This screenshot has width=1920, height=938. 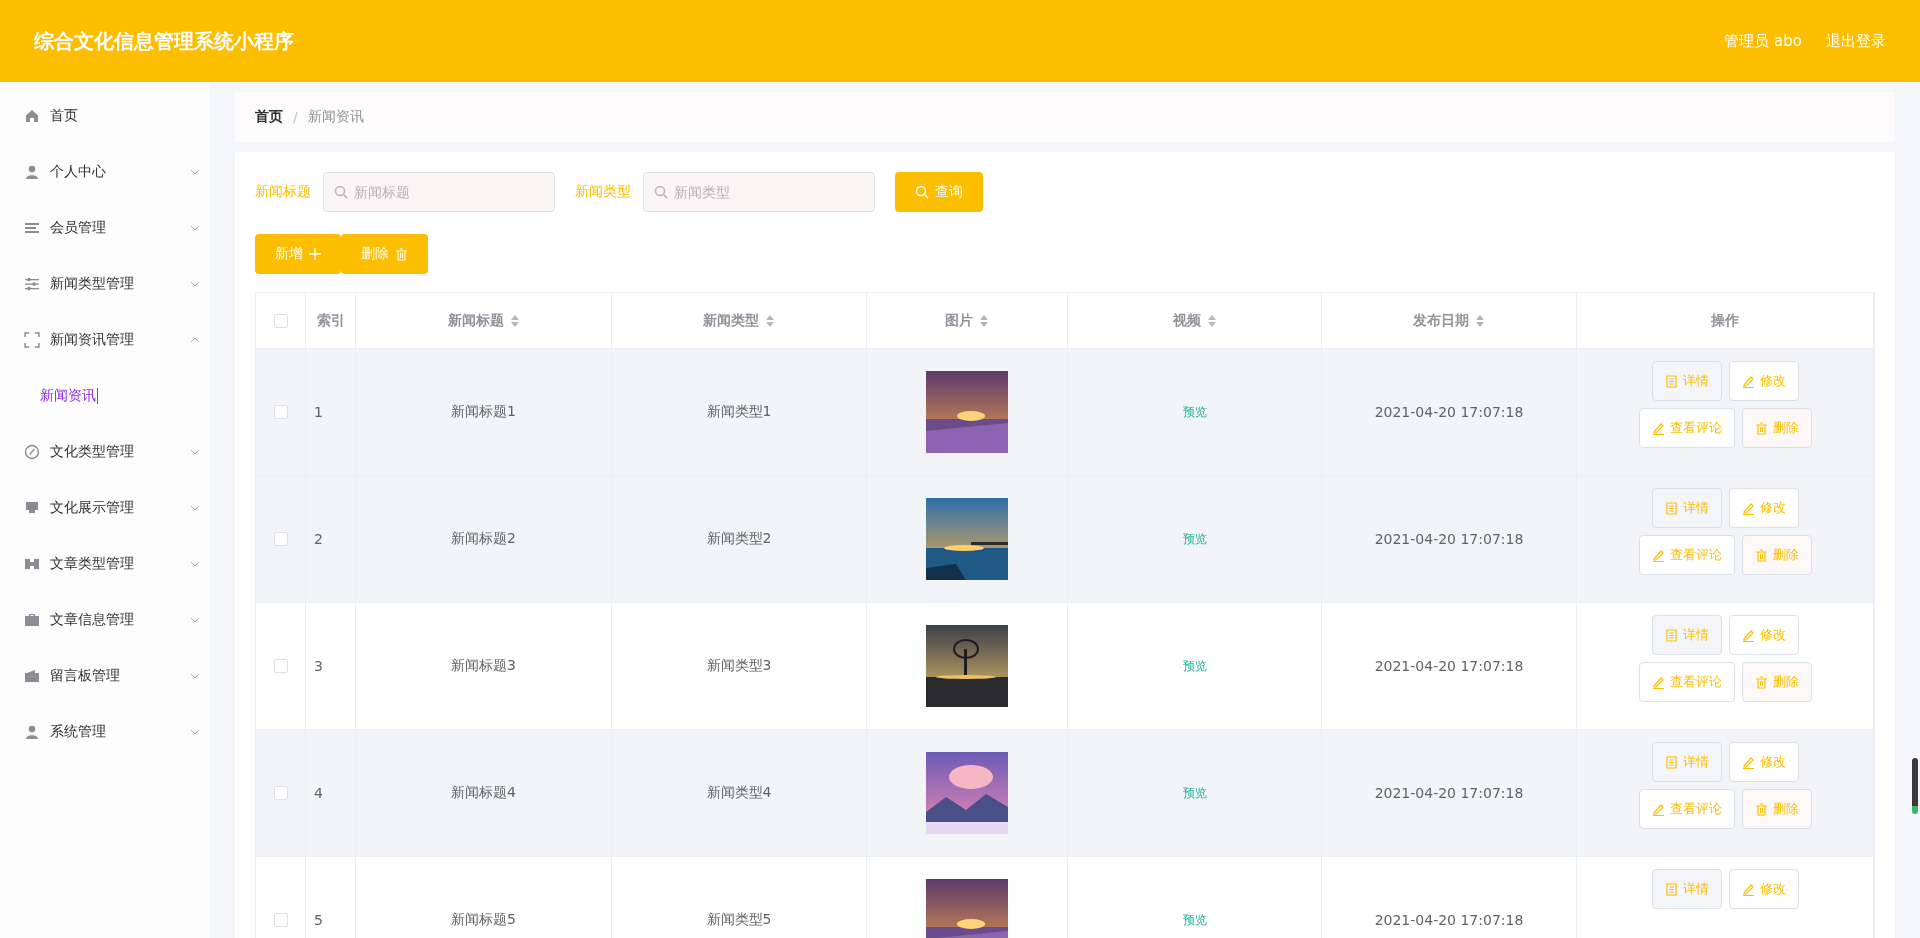 I want to click on table-cell: 新闻类型3, so click(x=739, y=666).